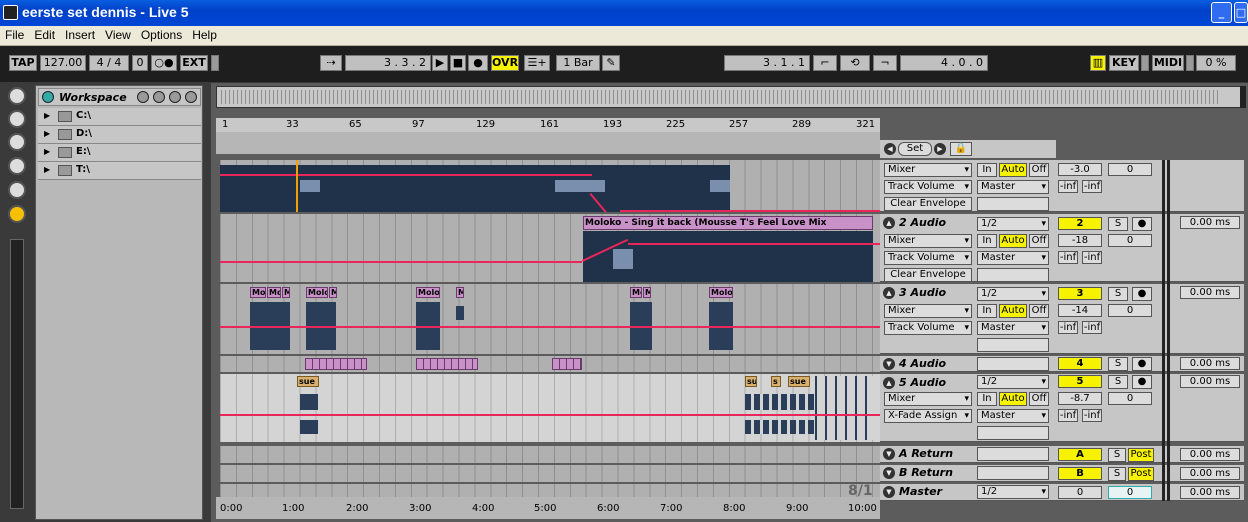  Describe the element at coordinates (119, 117) in the screenshot. I see `drive-c: ▶ C:\` at that location.